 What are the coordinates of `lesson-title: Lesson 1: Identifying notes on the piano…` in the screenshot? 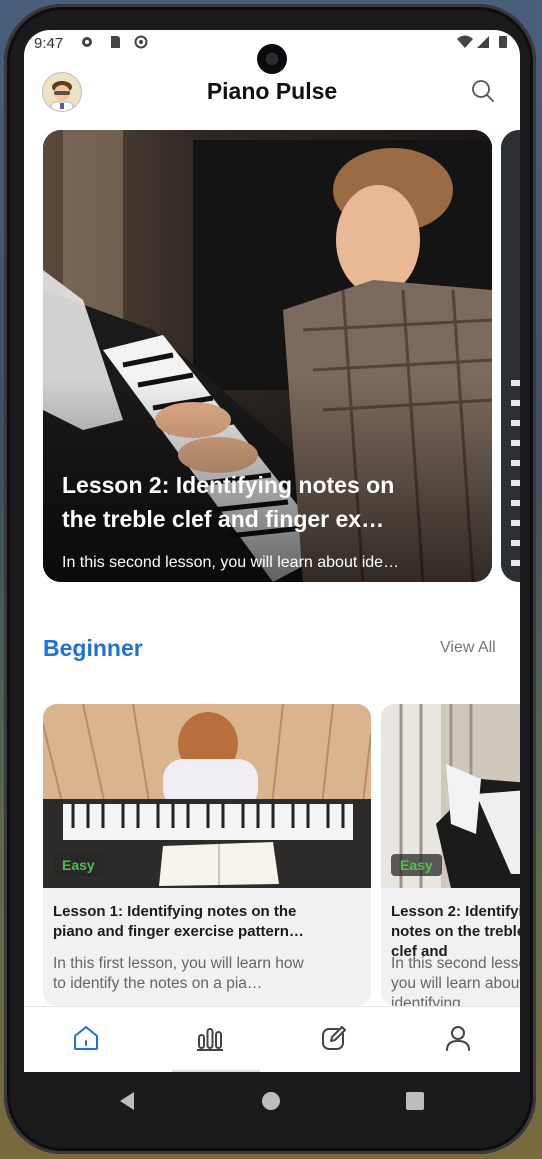 It's located at (178, 921).